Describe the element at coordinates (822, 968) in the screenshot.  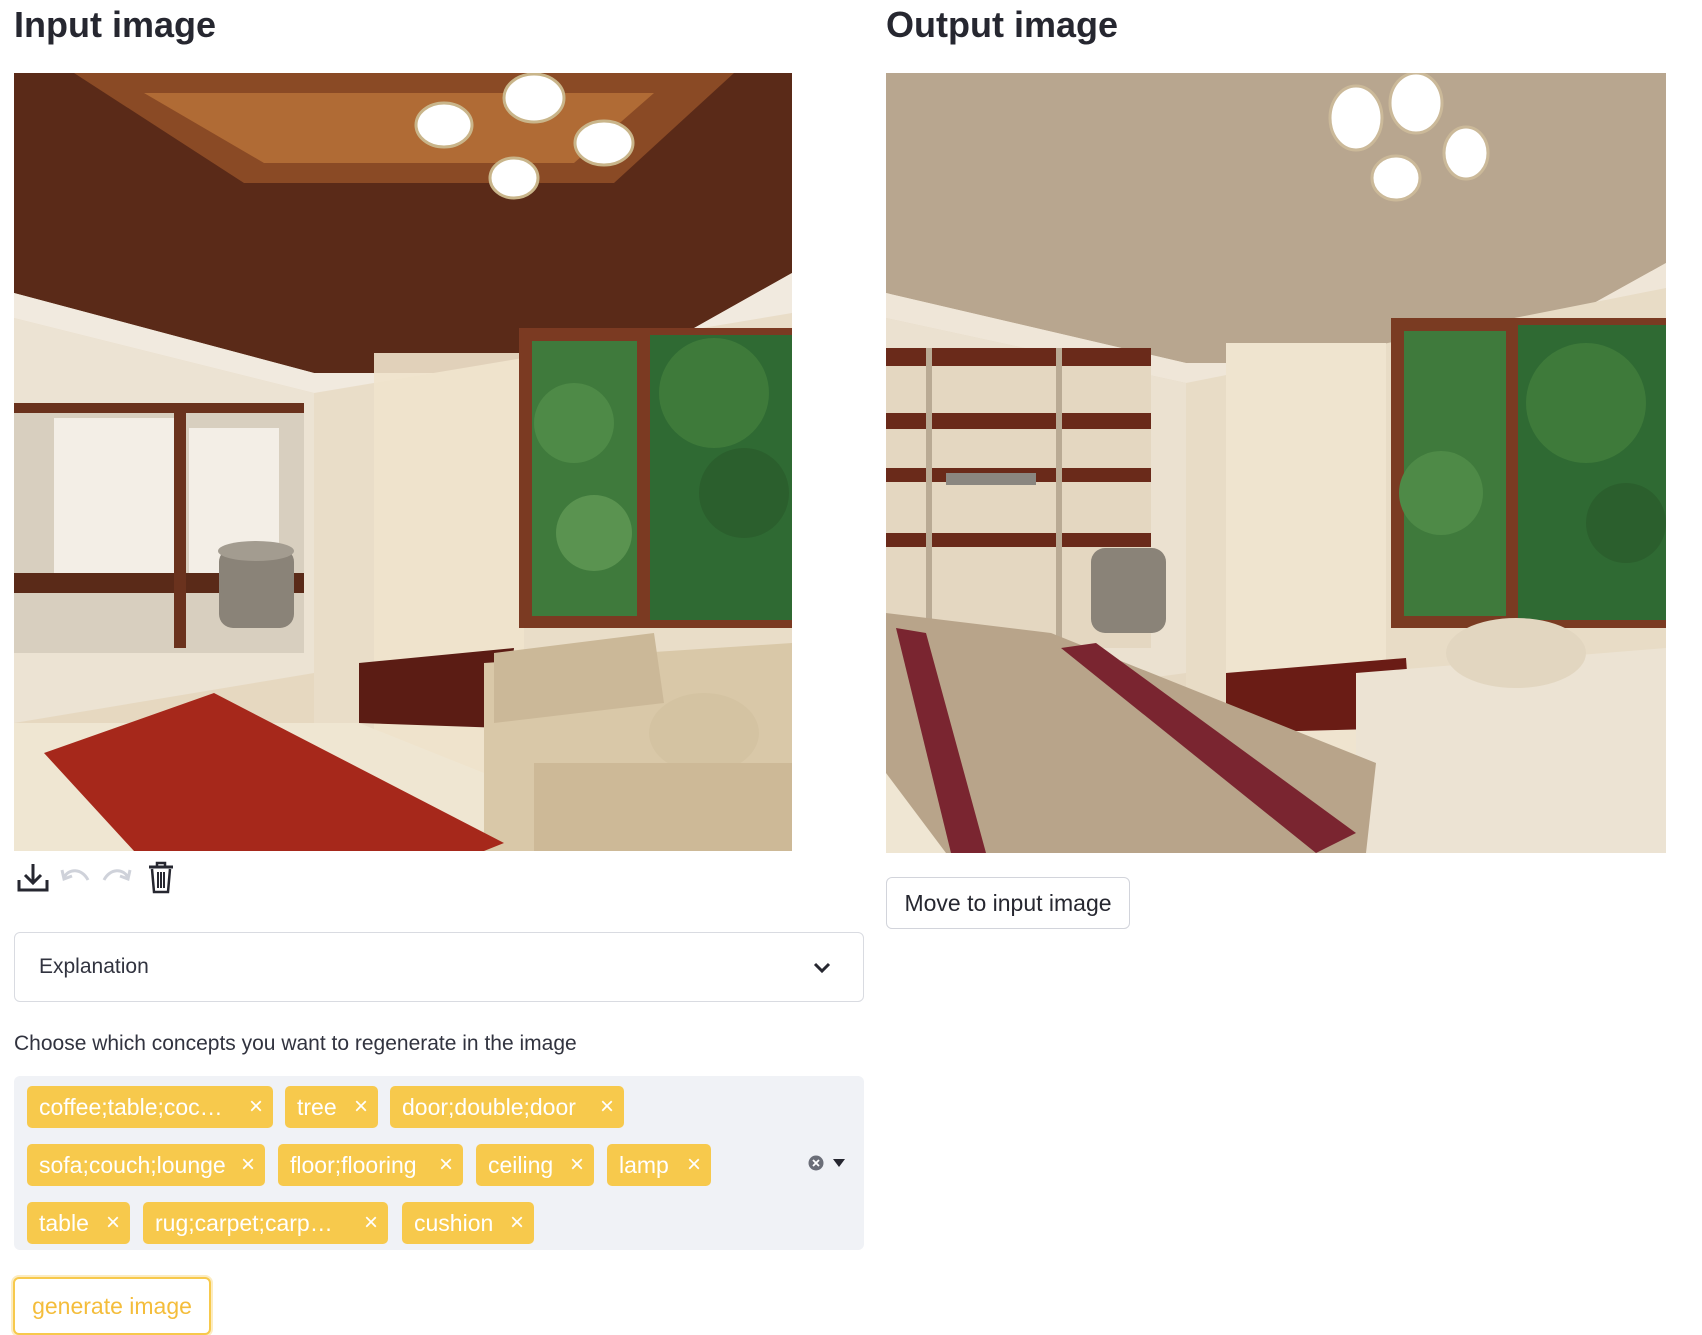
I see `chevron-down-icon` at that location.